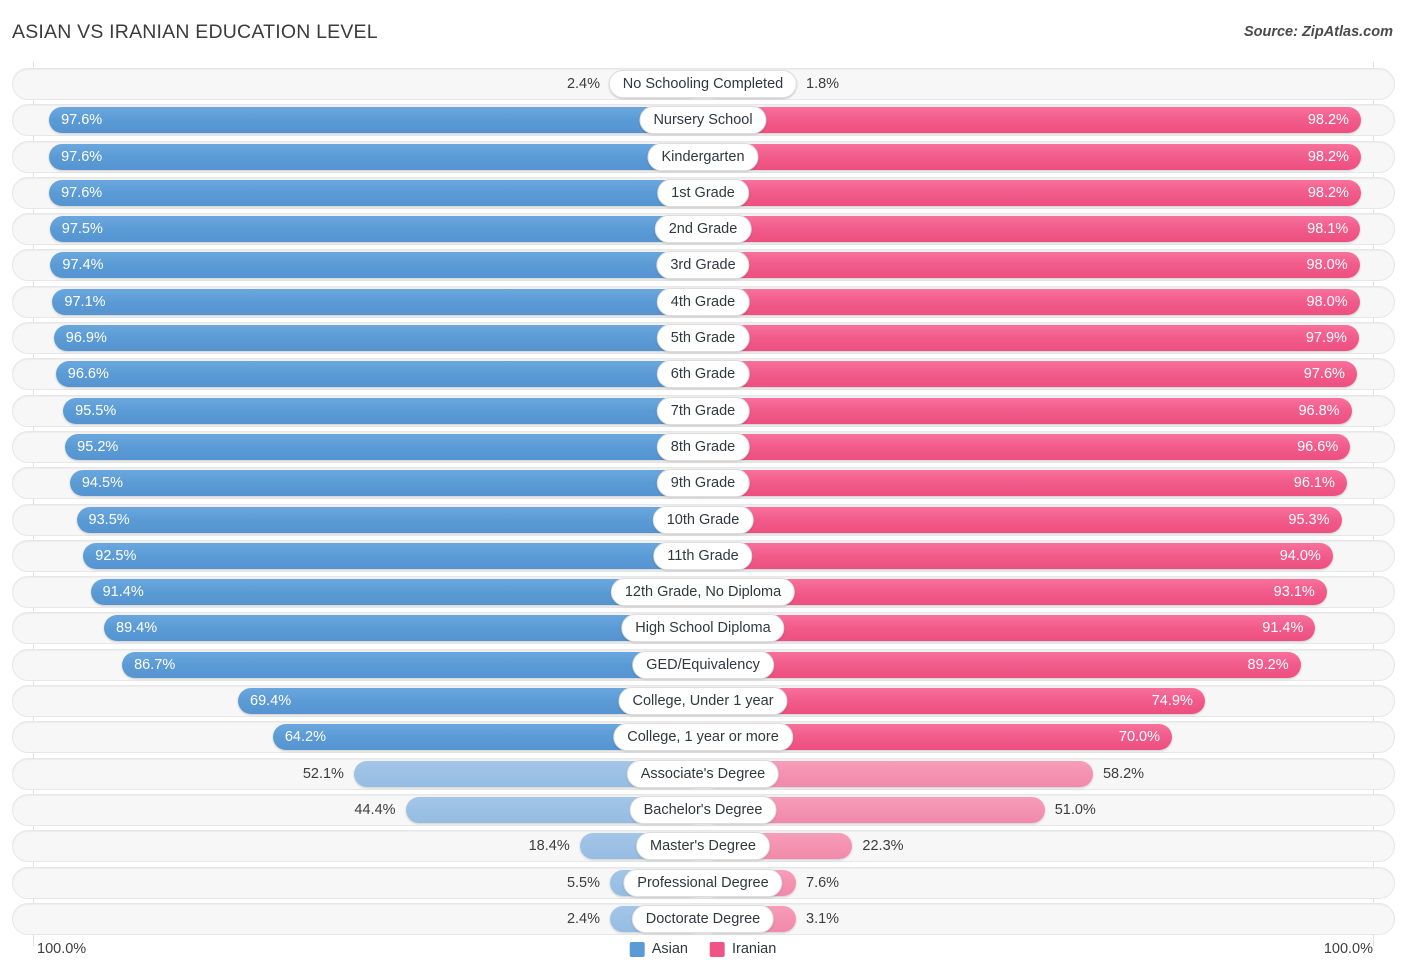 This screenshot has height=975, width=1406. What do you see at coordinates (1123, 773) in the screenshot?
I see `iranian-value-label: 58.2%` at bounding box center [1123, 773].